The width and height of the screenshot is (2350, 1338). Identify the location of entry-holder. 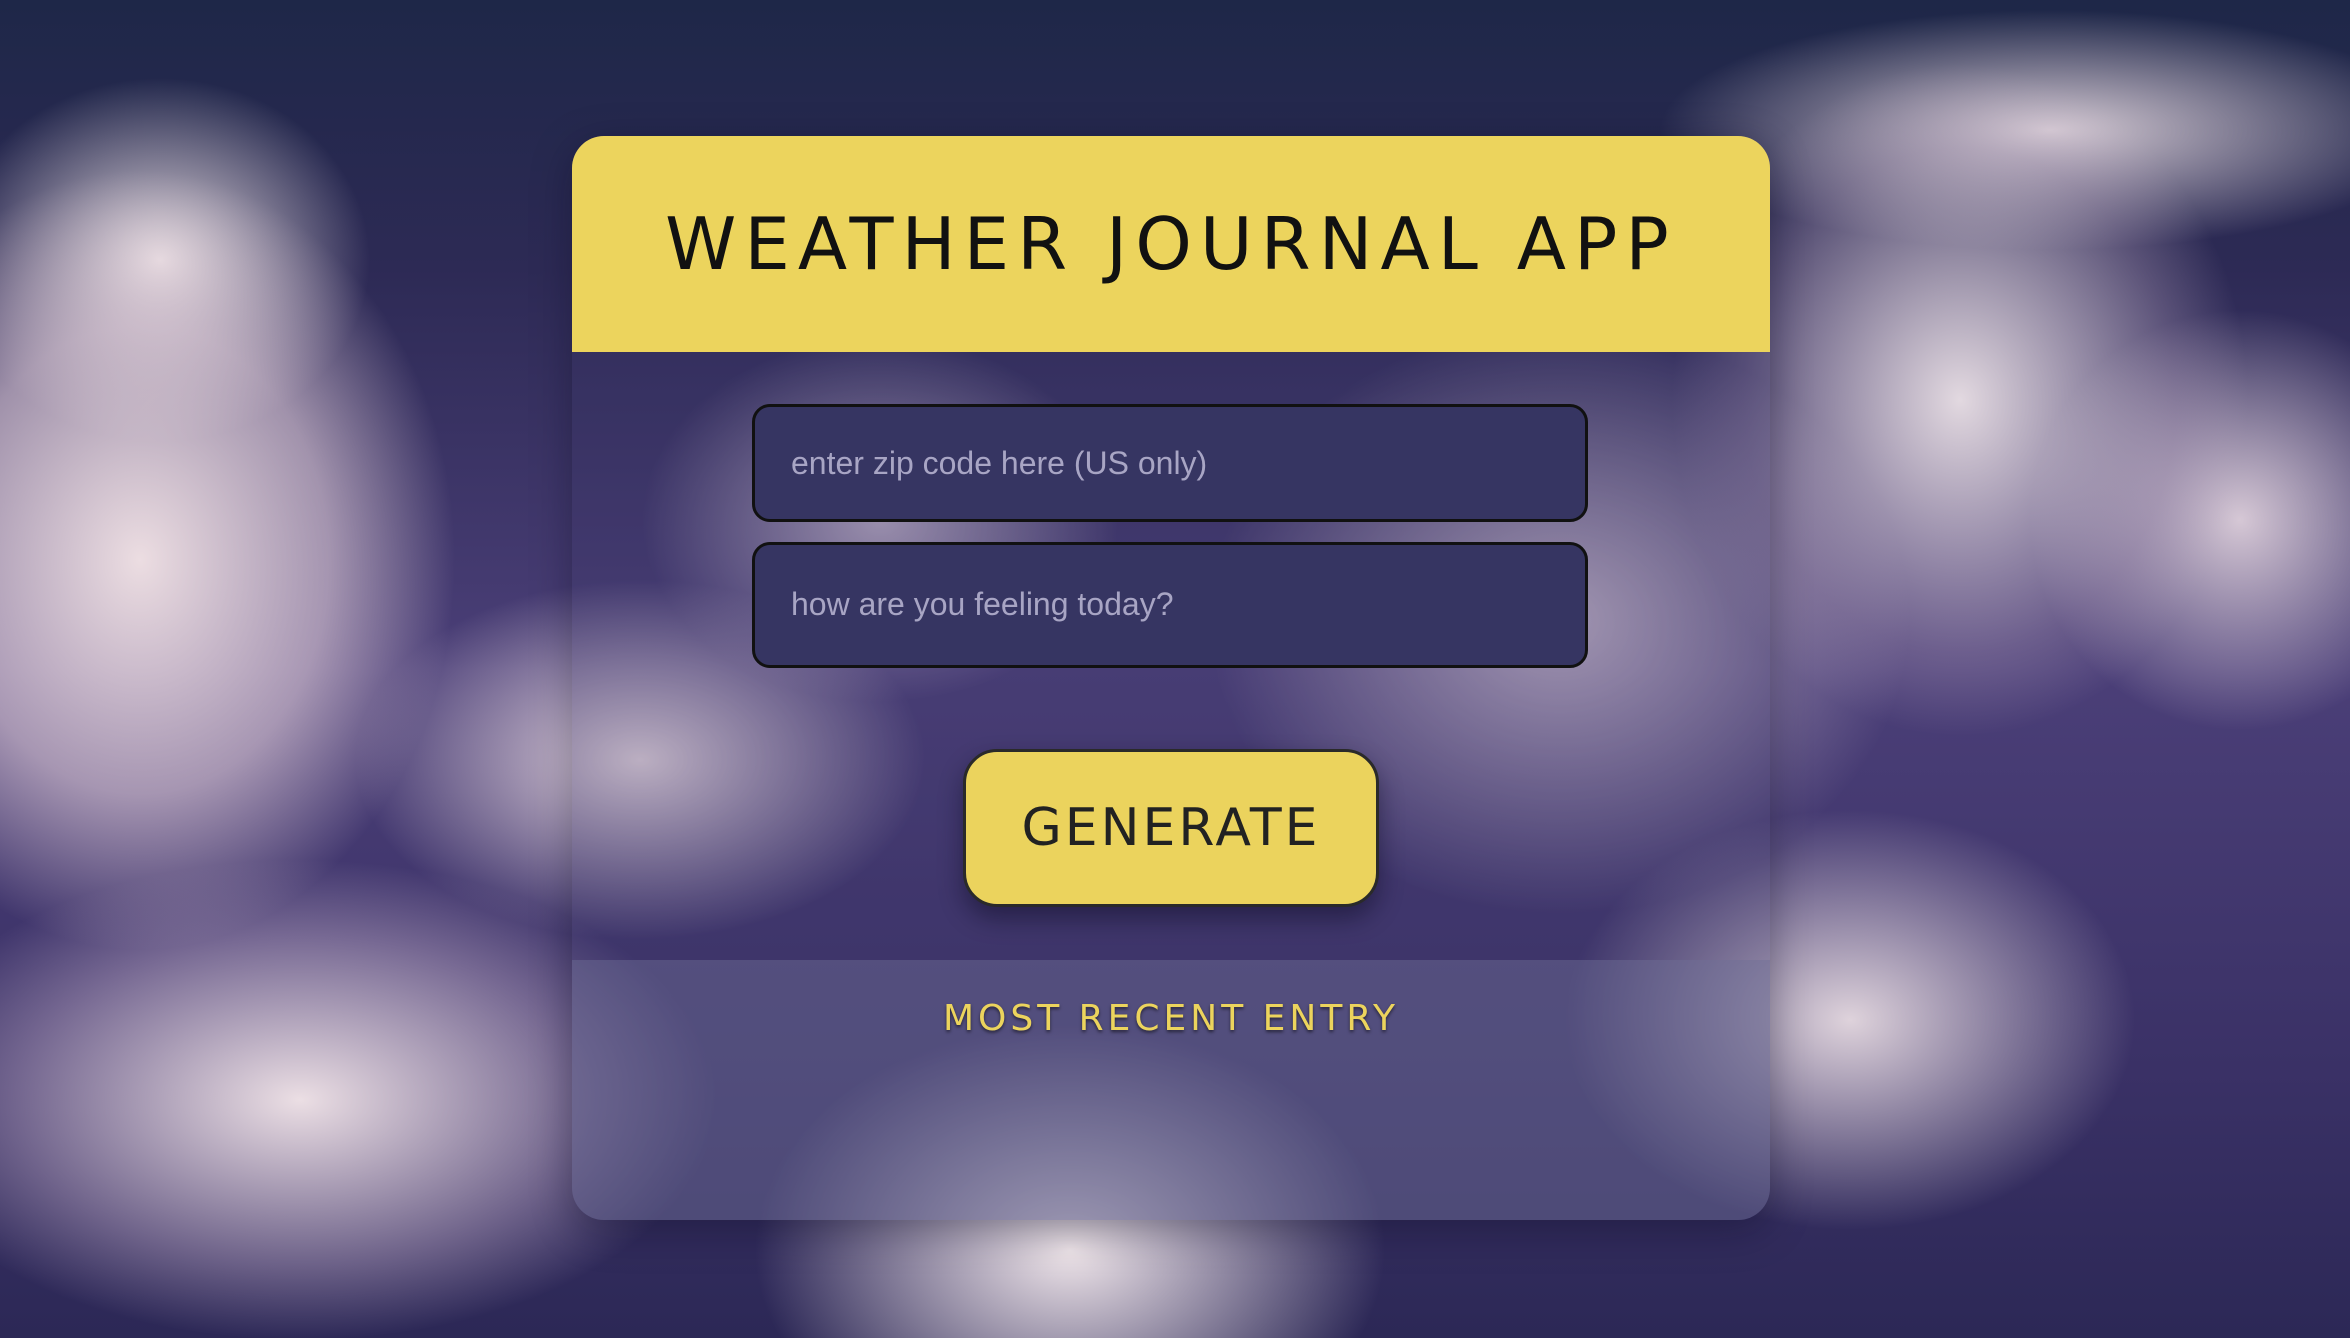
(1171, 1130).